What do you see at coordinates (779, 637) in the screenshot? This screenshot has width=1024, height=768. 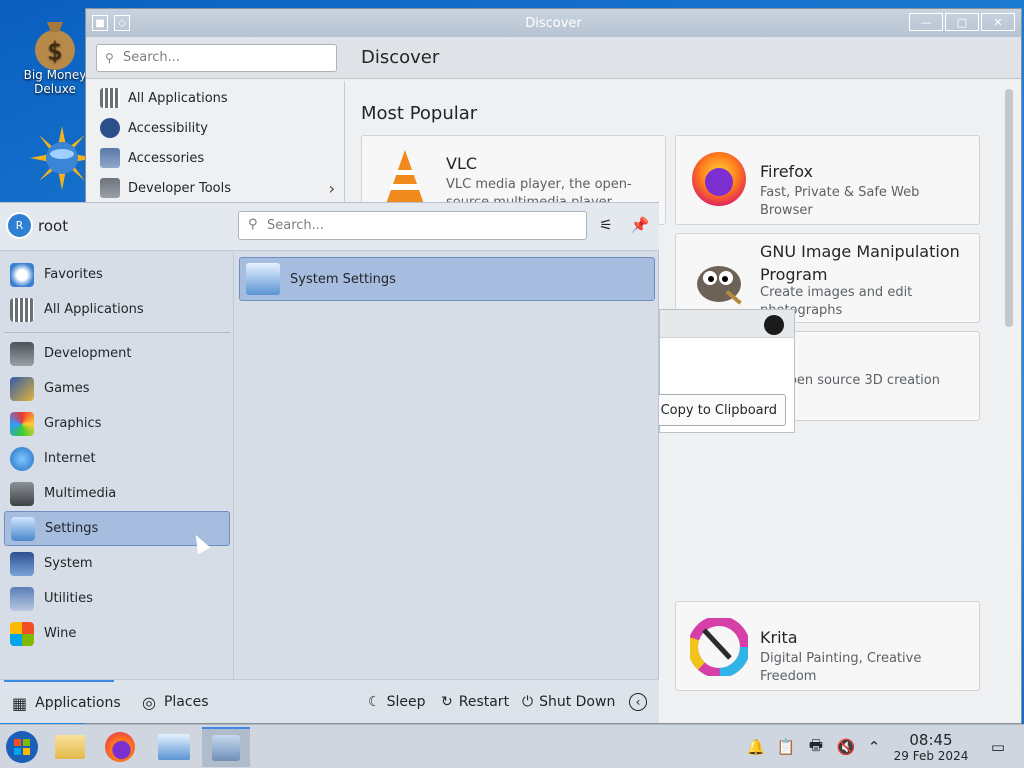 I see `app-name: Krita` at bounding box center [779, 637].